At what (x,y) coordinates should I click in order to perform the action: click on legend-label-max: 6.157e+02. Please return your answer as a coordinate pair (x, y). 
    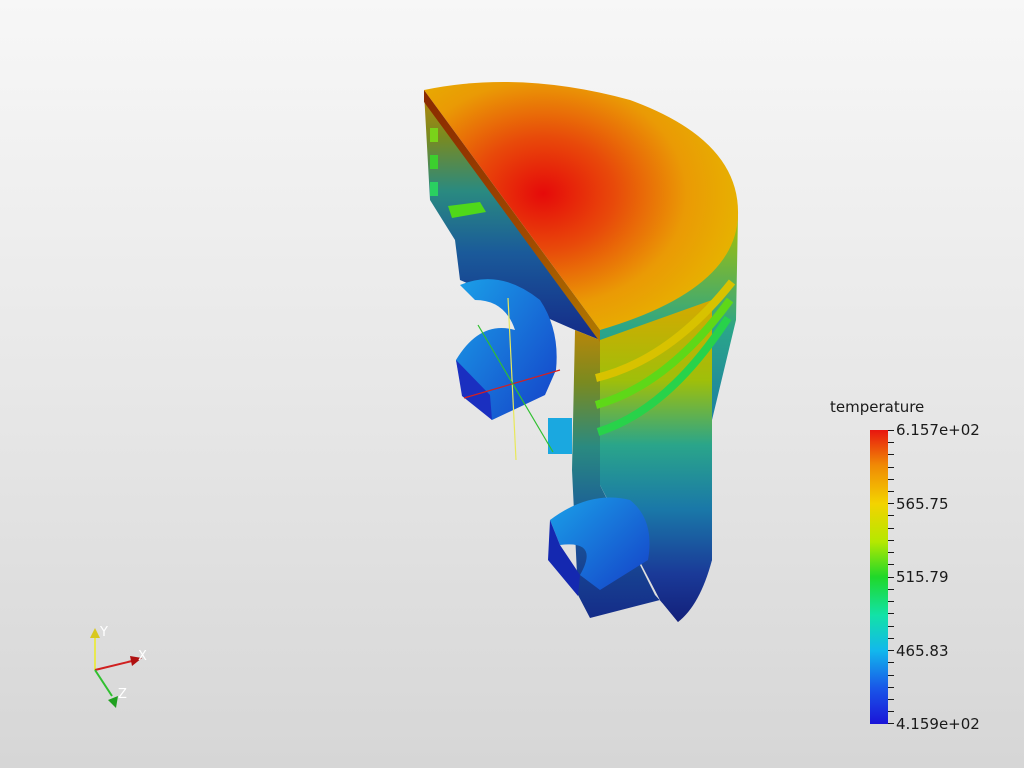
    Looking at the image, I should click on (938, 430).